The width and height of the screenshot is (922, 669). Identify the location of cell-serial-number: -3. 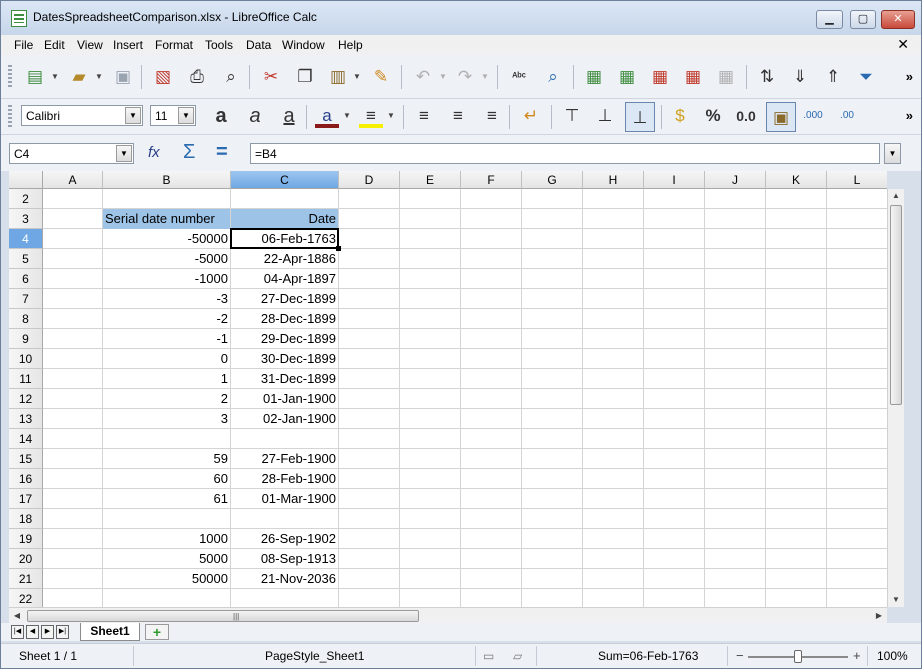
(166, 299).